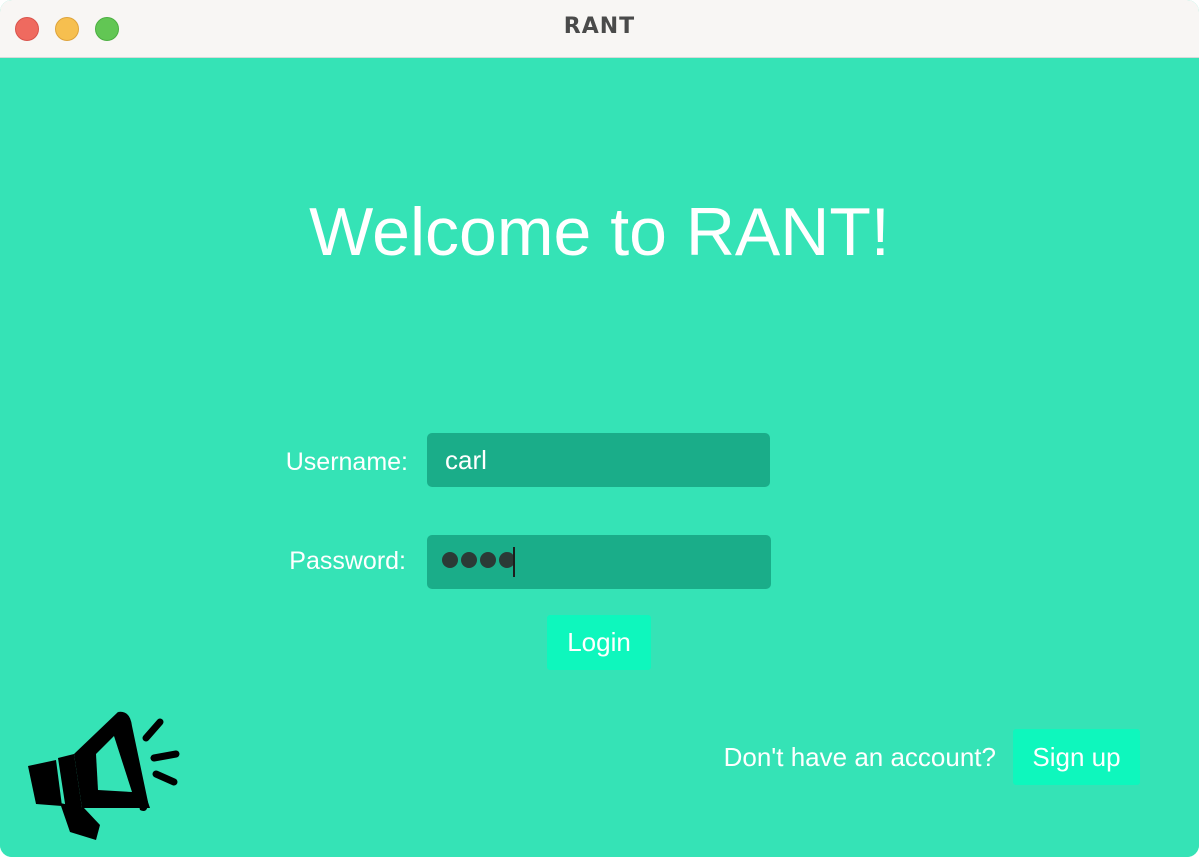 The height and width of the screenshot is (857, 1199). I want to click on password-mask, so click(478, 560).